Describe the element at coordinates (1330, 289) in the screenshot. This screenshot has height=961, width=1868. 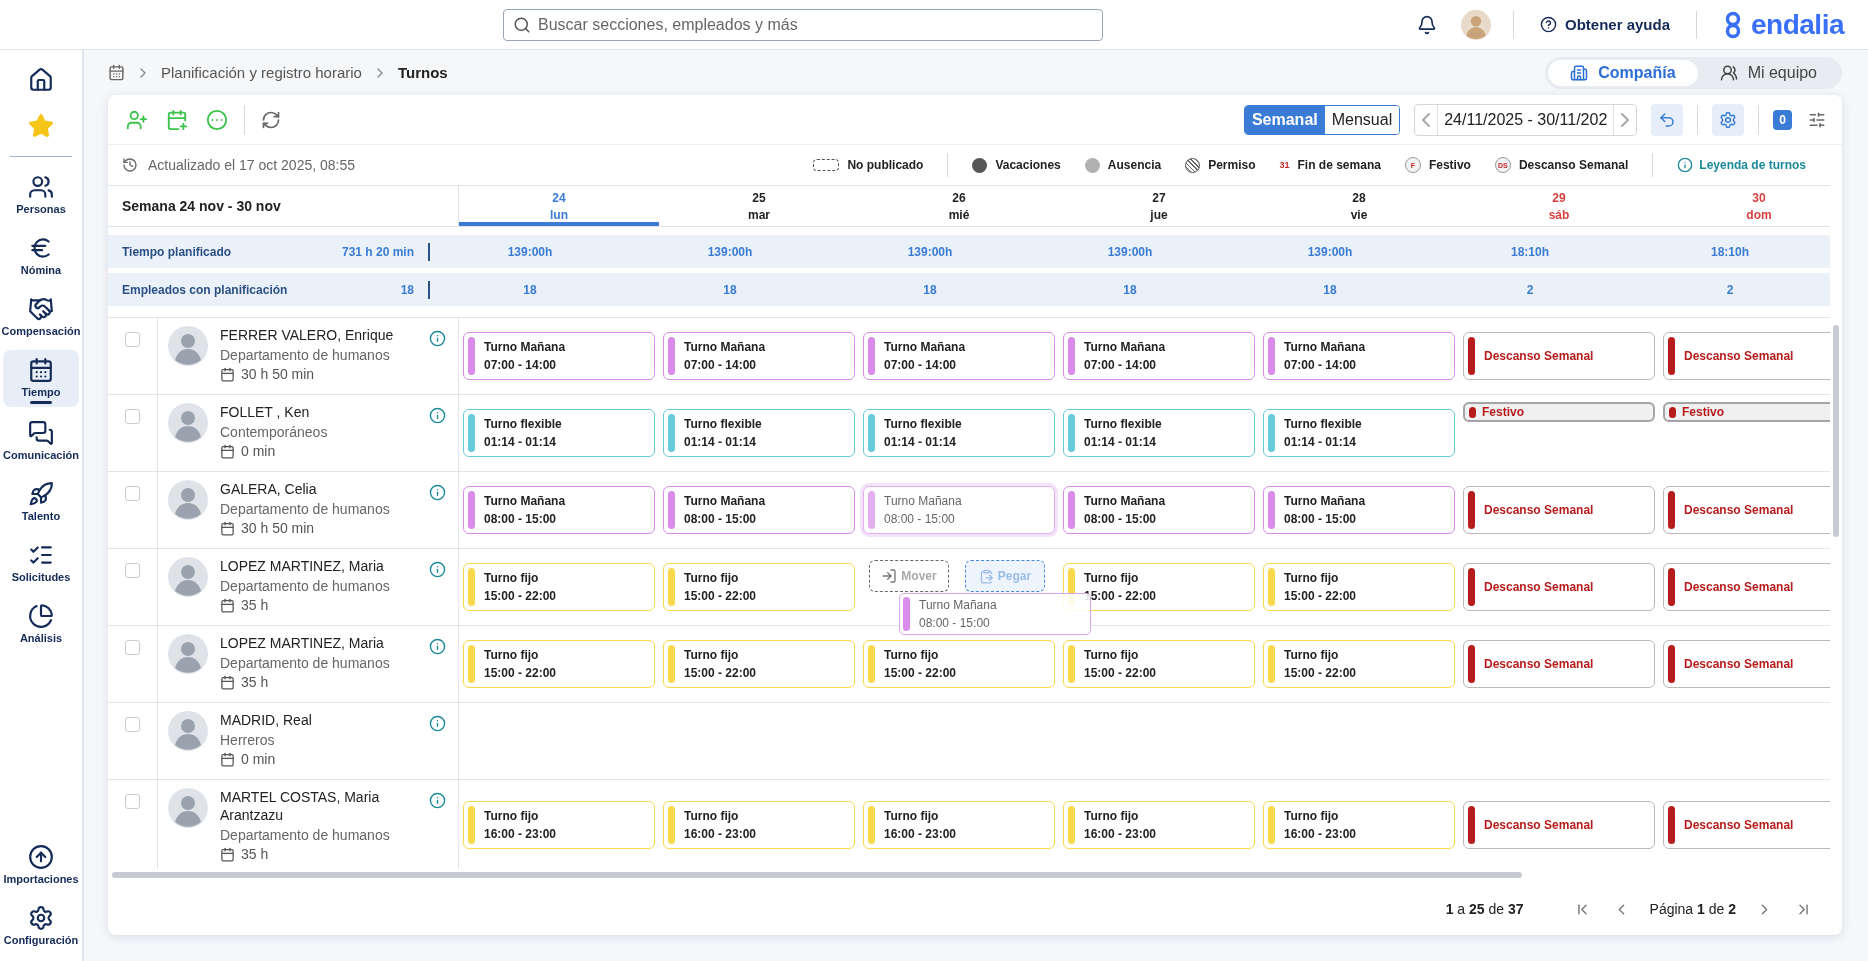
I see `summary-value: 18` at that location.